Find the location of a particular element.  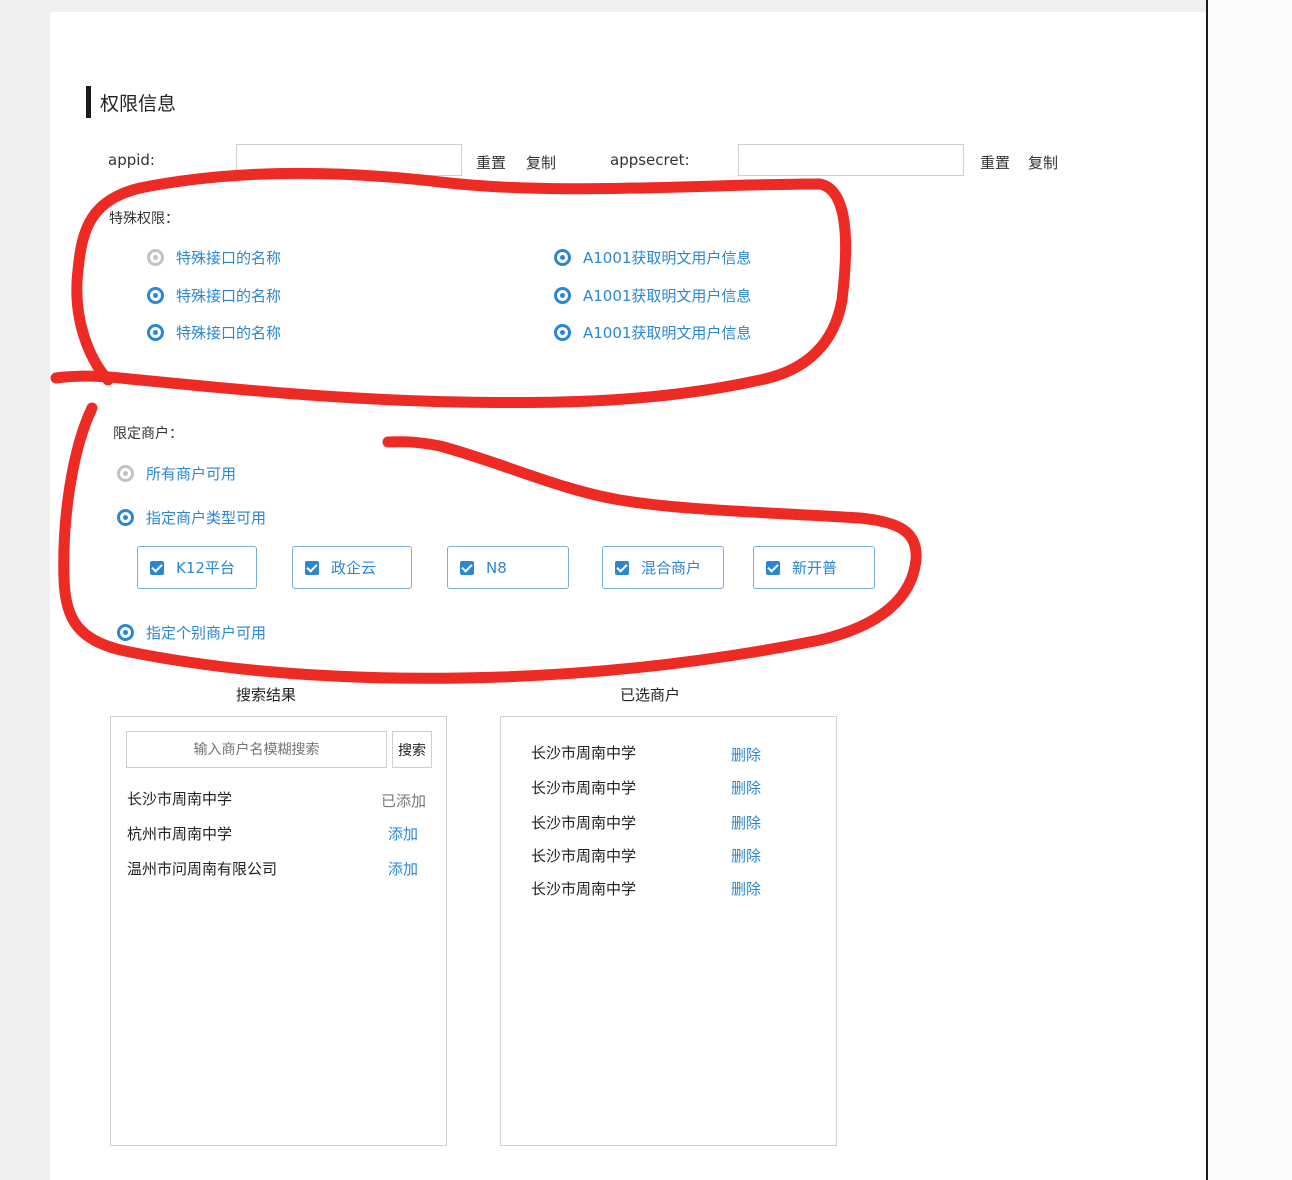

search-results-title: 搜索结果 is located at coordinates (266, 695).